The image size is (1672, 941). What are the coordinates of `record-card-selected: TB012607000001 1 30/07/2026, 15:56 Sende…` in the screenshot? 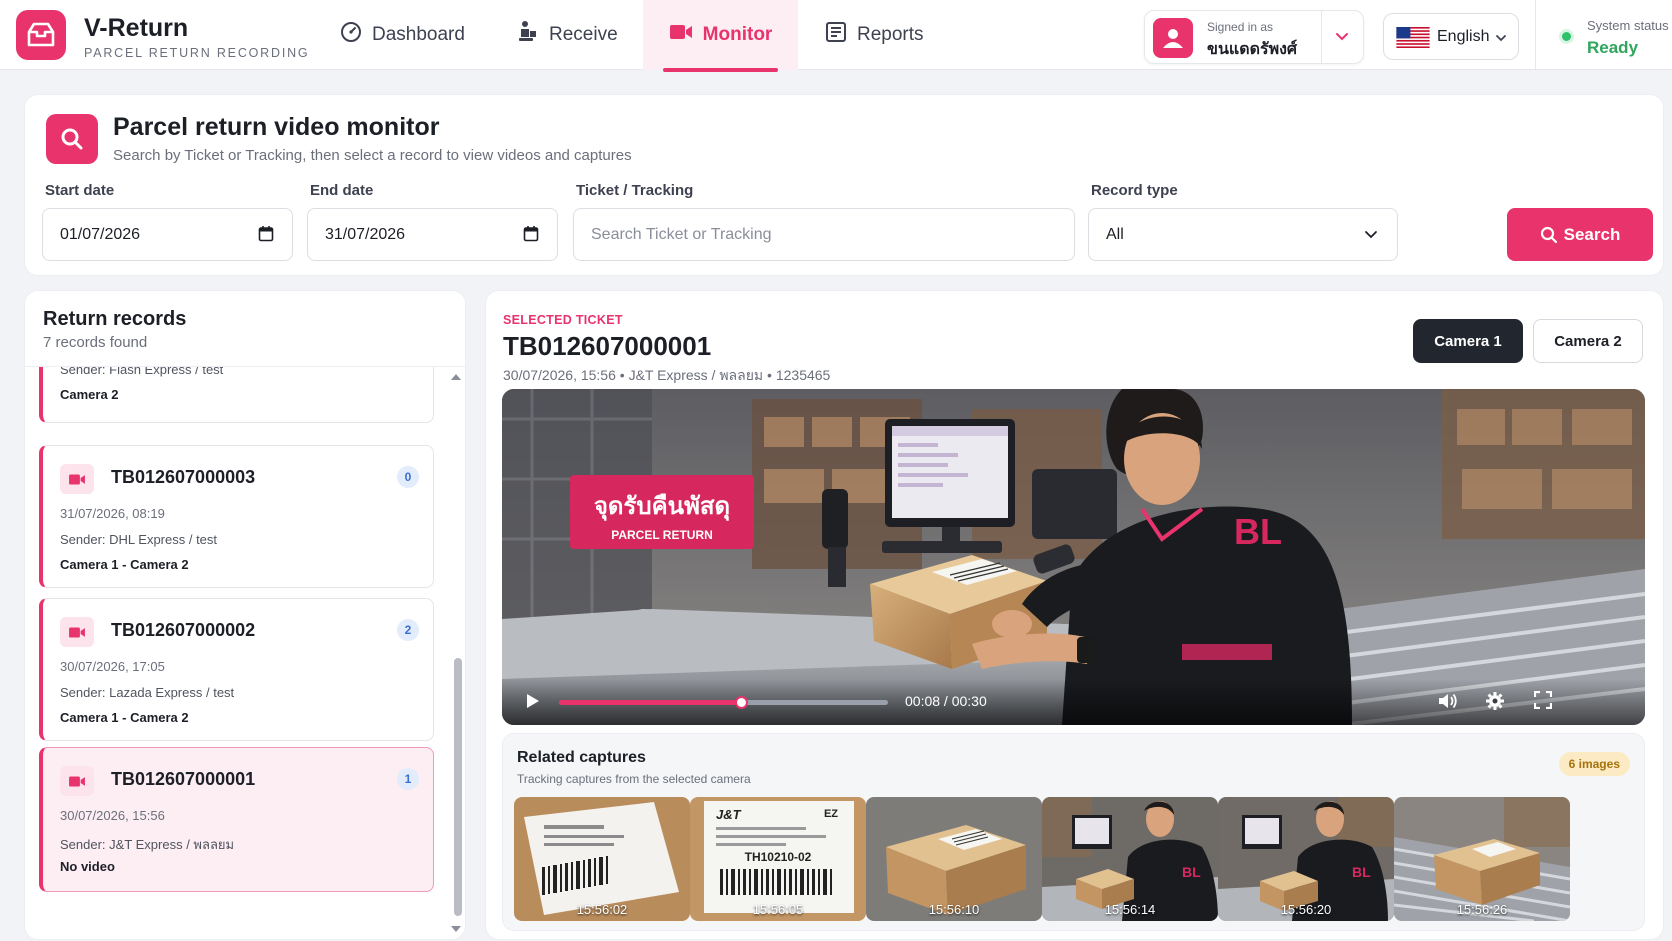 It's located at (236, 819).